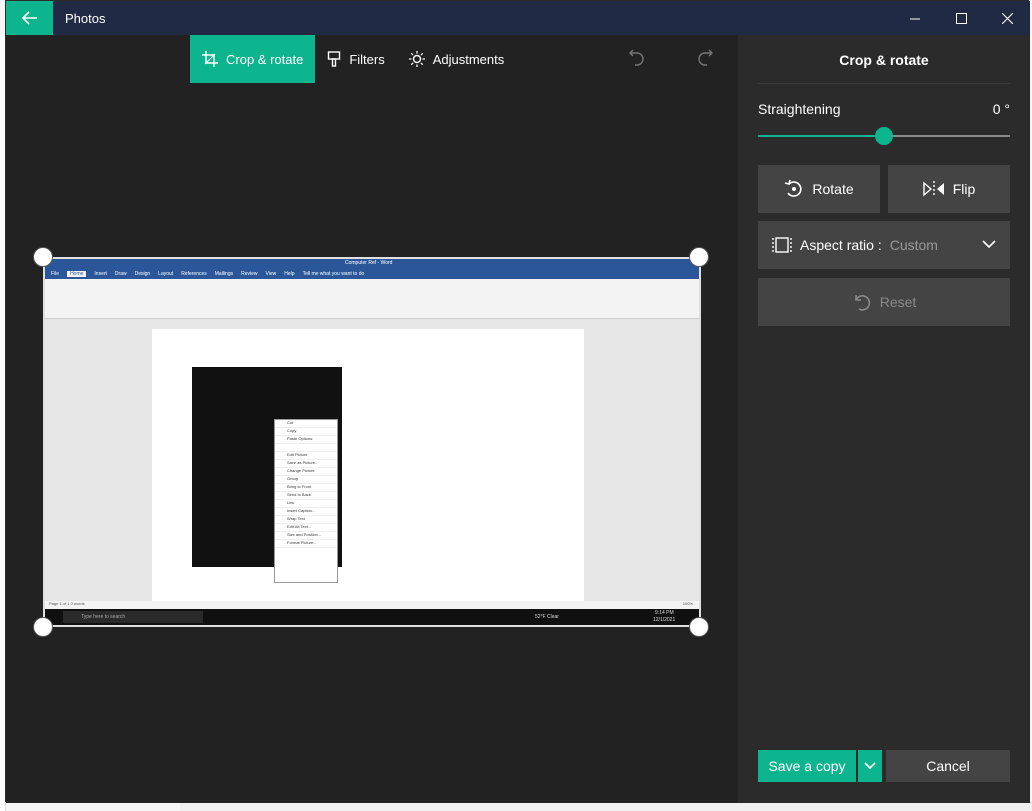 The width and height of the screenshot is (1032, 811). I want to click on straightening-value: 0 °, so click(1001, 109).